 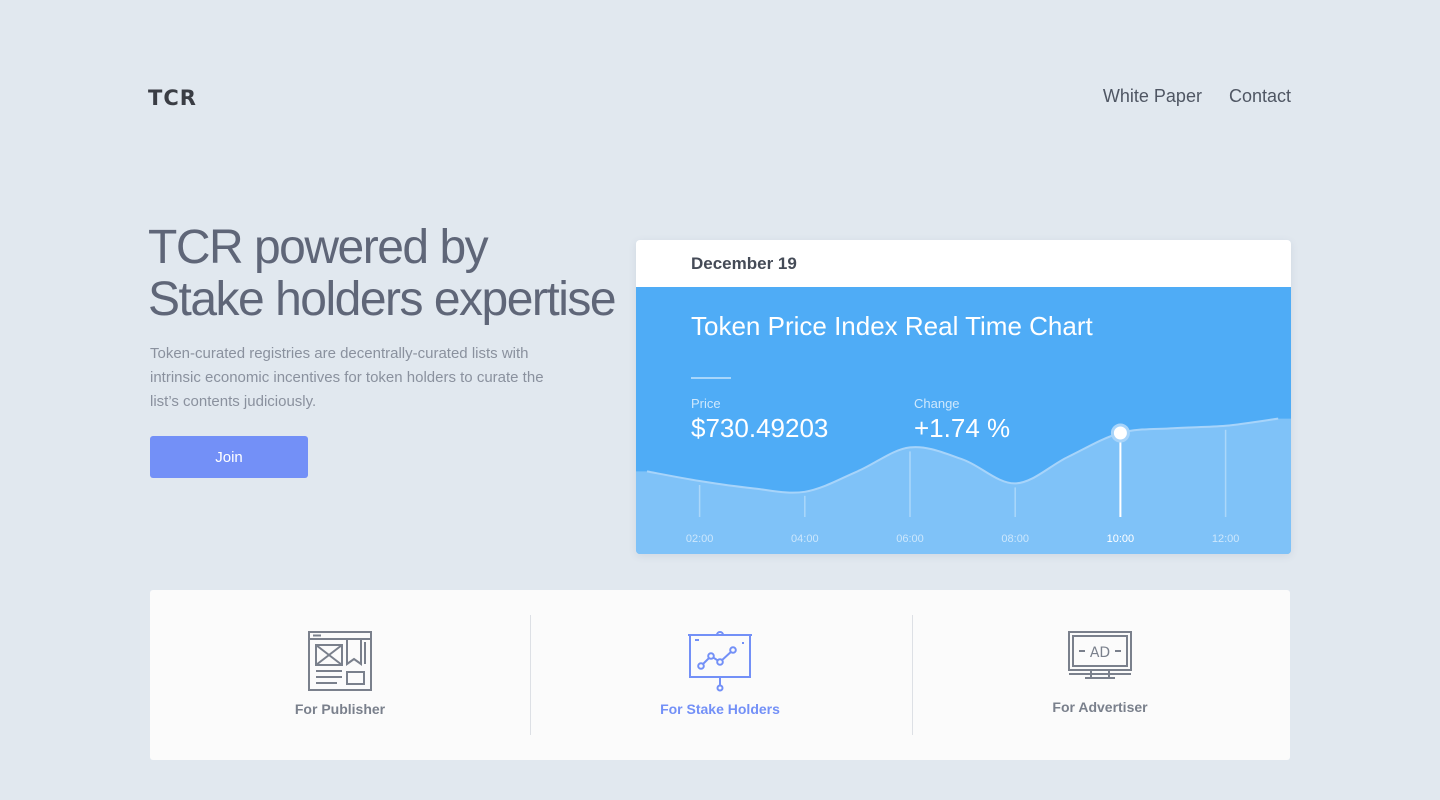 What do you see at coordinates (720, 661) in the screenshot?
I see `stakeholder-chart-board-icon` at bounding box center [720, 661].